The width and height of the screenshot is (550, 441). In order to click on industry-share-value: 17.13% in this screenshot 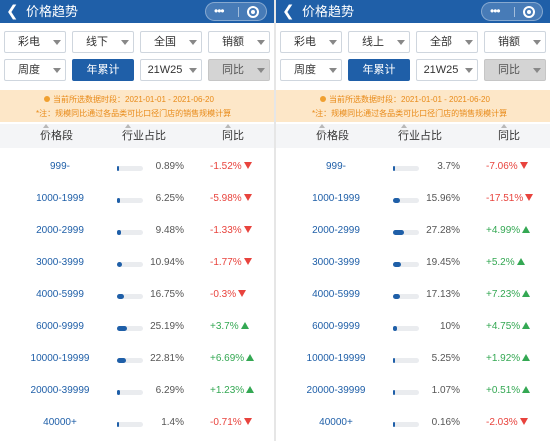, I will do `click(443, 294)`.